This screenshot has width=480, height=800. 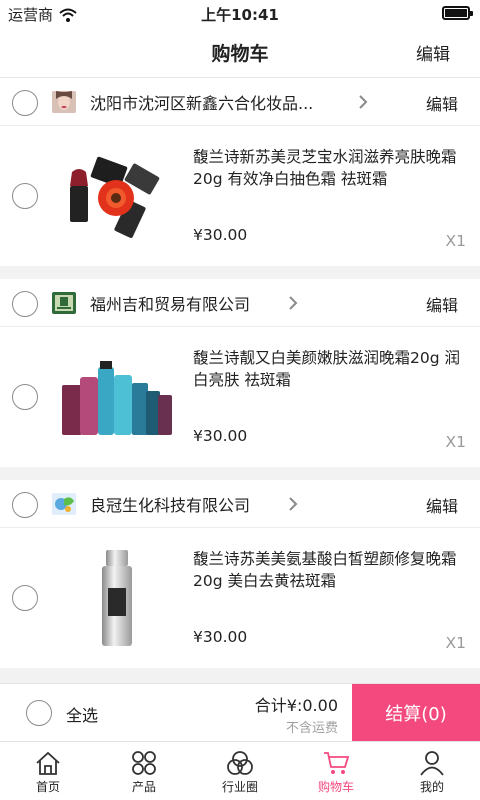 I want to click on tab-industry-circle: 行业圈, so click(x=240, y=771).